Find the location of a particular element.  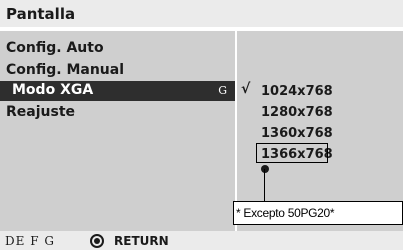

callout-highlight-box is located at coordinates (292, 153).